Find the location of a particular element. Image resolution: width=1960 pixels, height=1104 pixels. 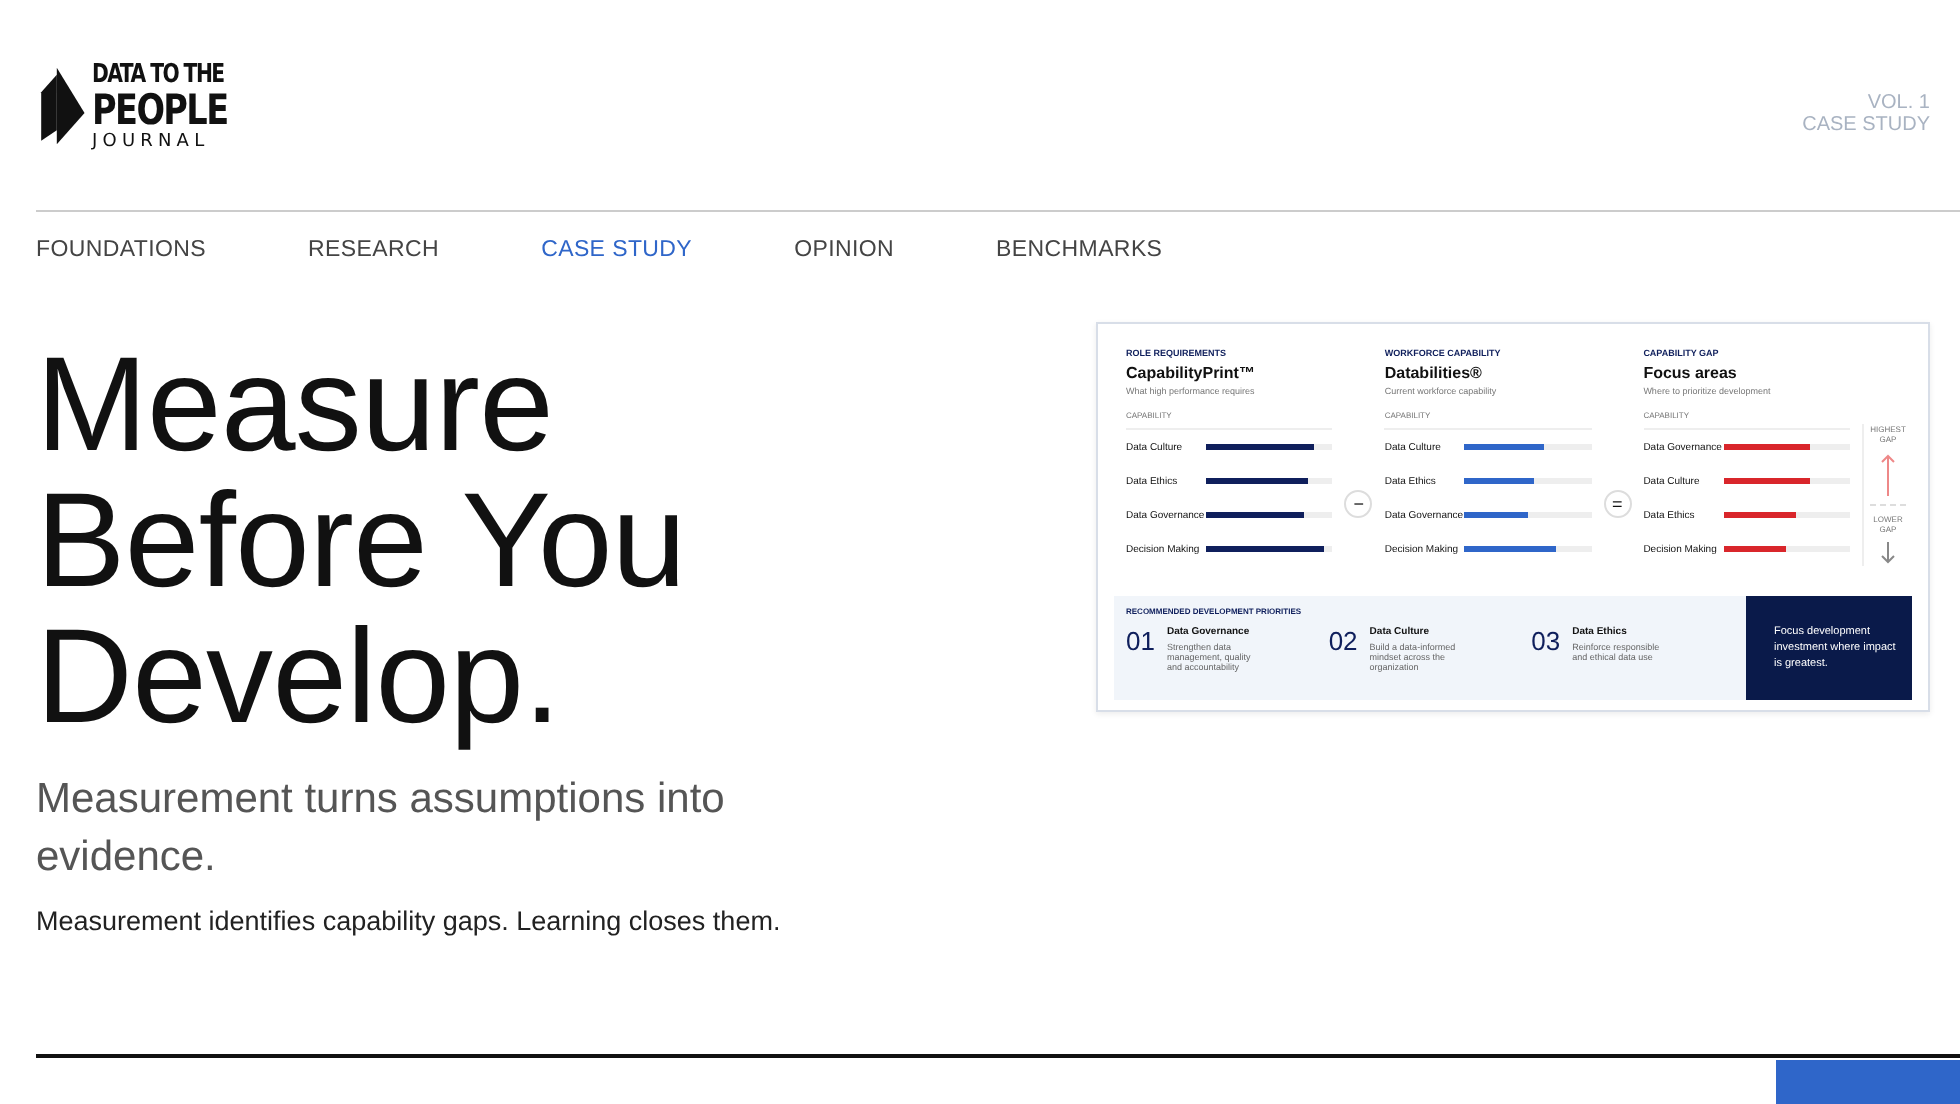

nav-link: FOUNDATIONS is located at coordinates (121, 250).